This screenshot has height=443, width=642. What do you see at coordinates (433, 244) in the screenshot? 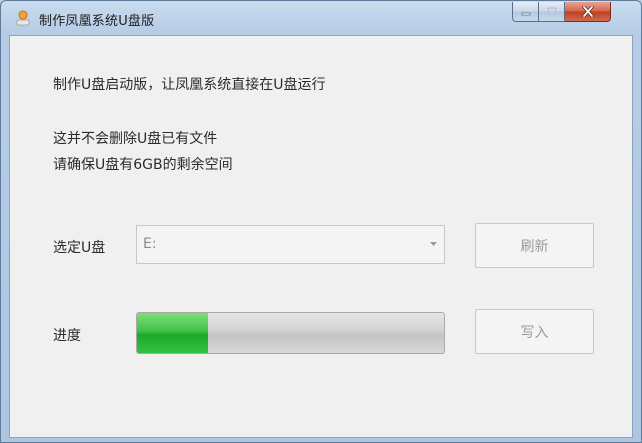
I see `chevron-down-icon` at bounding box center [433, 244].